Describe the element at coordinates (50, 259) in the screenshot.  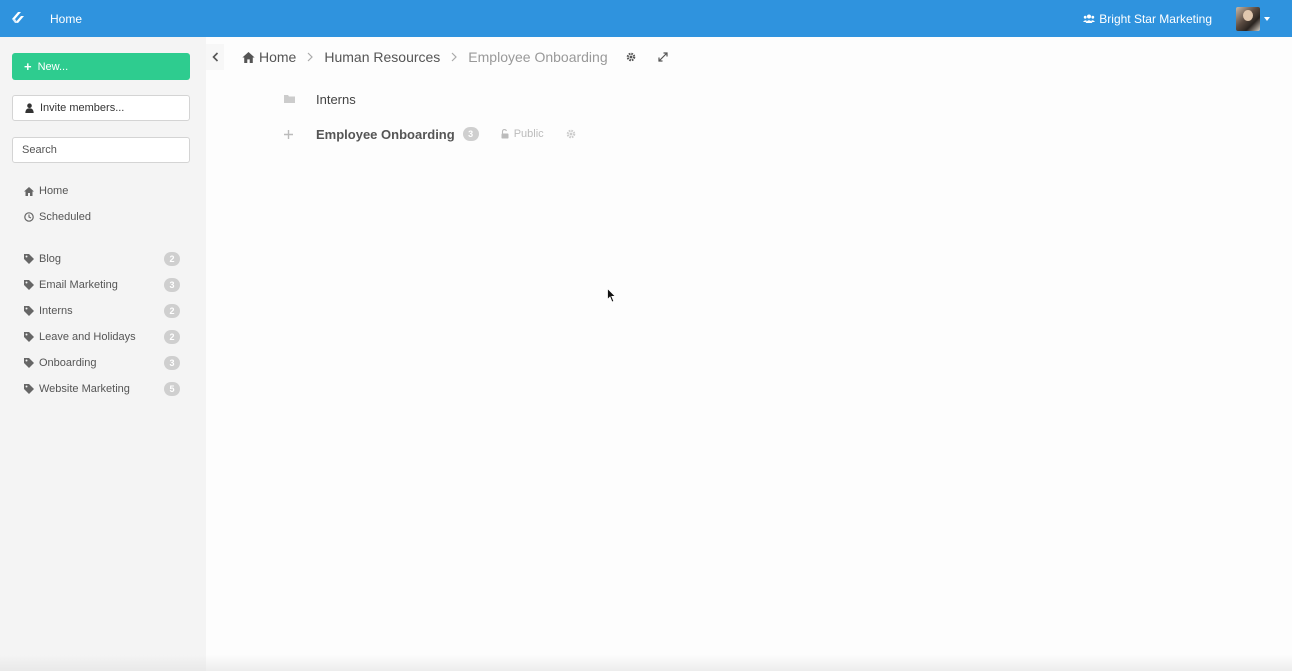
I see `sidebar-tag-label: Blog` at that location.